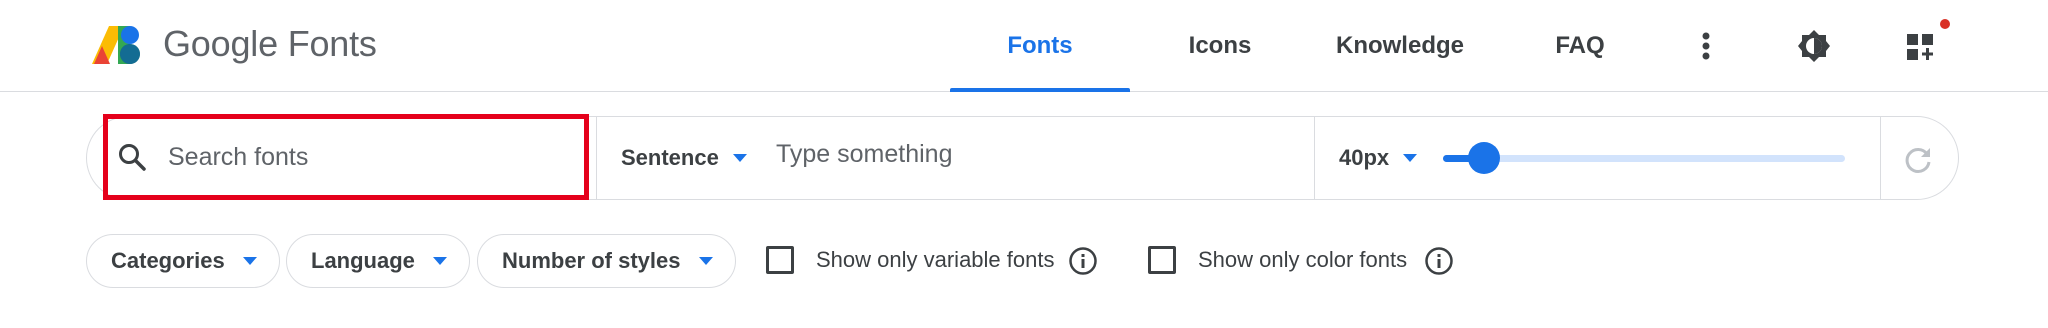 Image resolution: width=2048 pixels, height=328 pixels. I want to click on font-size-dropdown: 40px, so click(1378, 158).